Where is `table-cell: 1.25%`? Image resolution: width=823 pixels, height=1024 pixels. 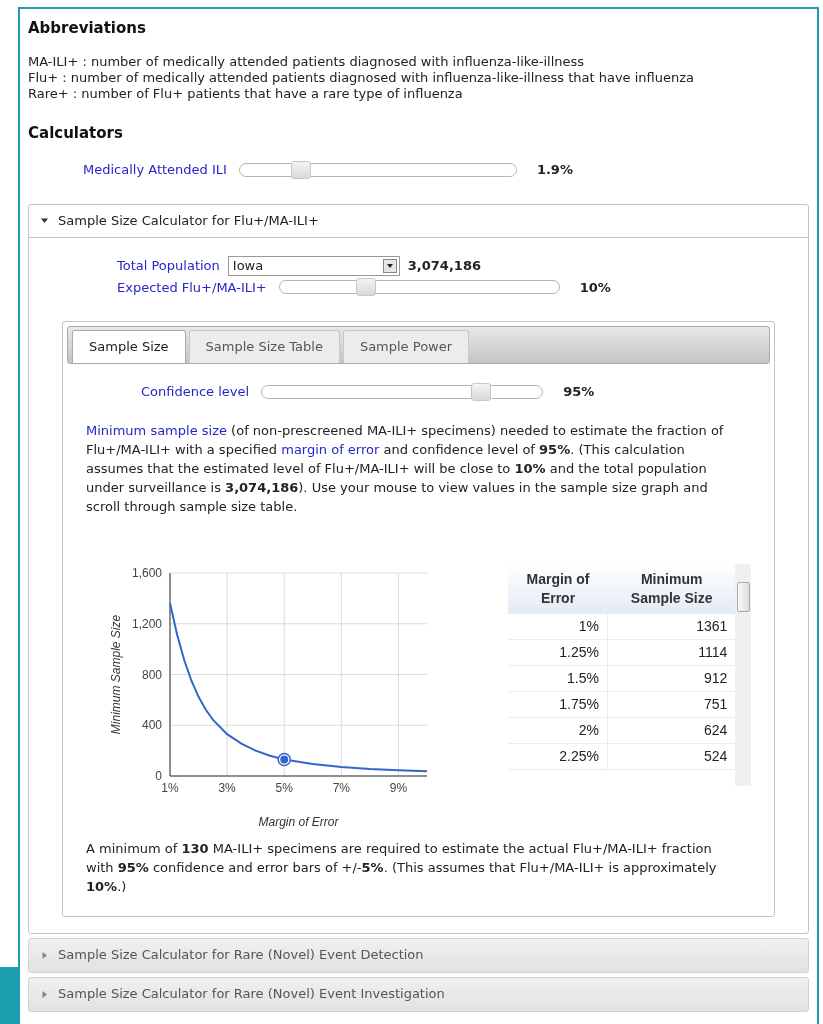
table-cell: 1.25% is located at coordinates (558, 652).